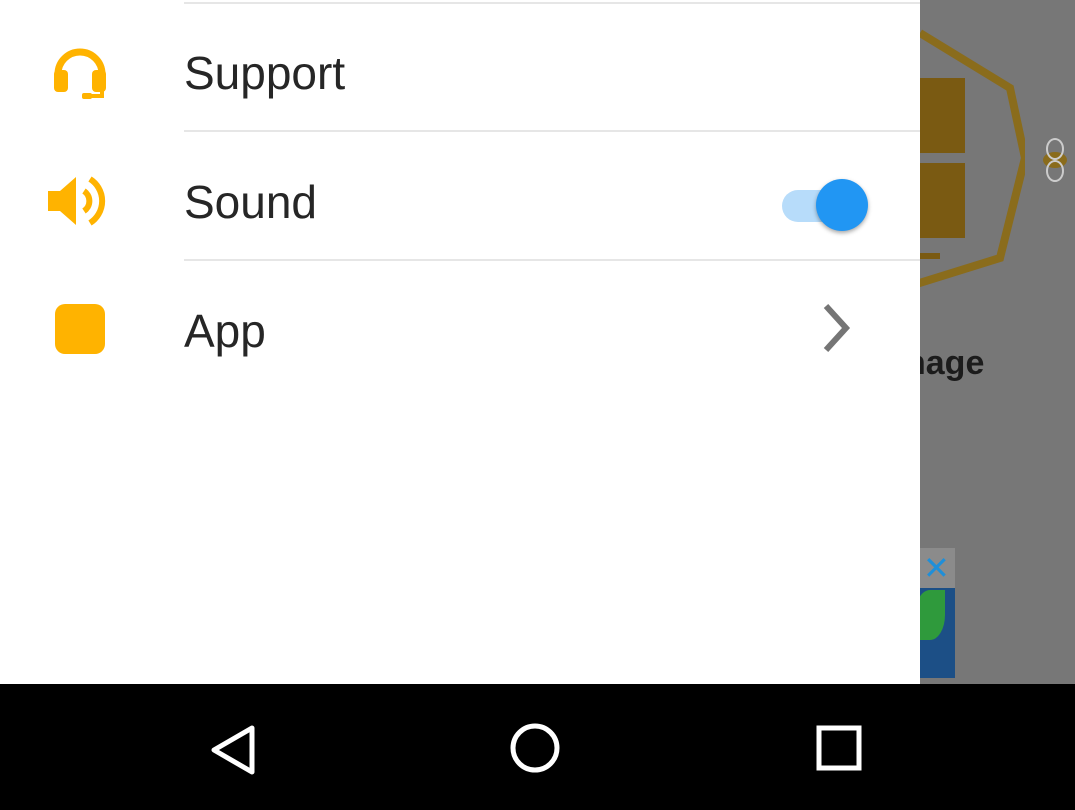 This screenshot has height=810, width=1075. I want to click on drawer-item-label: Sound, so click(251, 202).